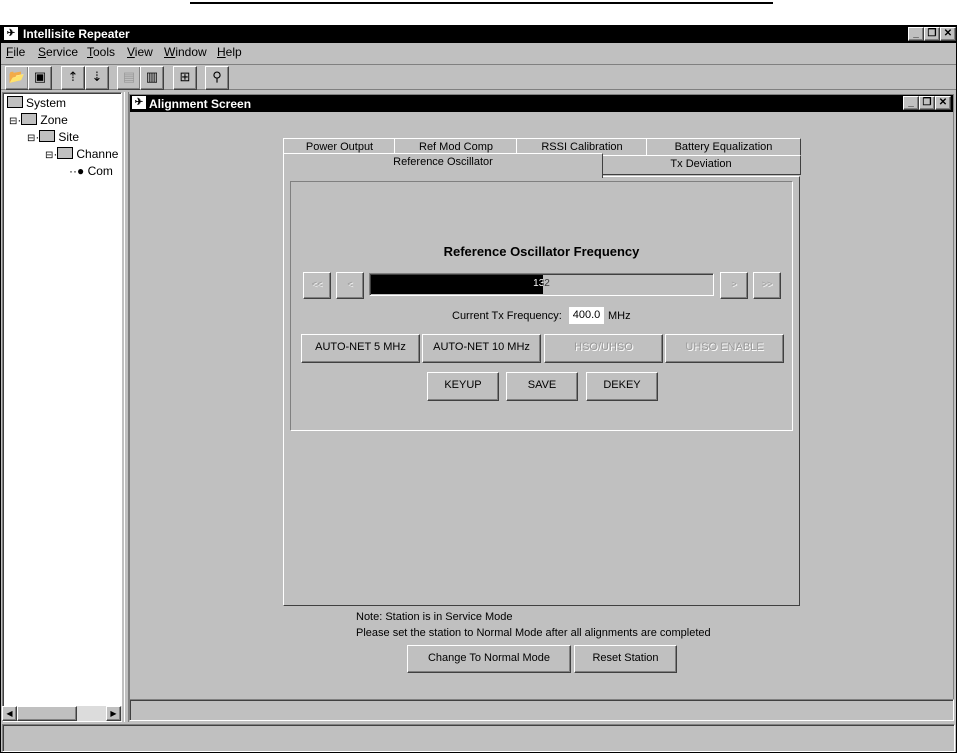  What do you see at coordinates (701, 165) in the screenshot?
I see `tab-tx-deviation: Tx Deviation` at bounding box center [701, 165].